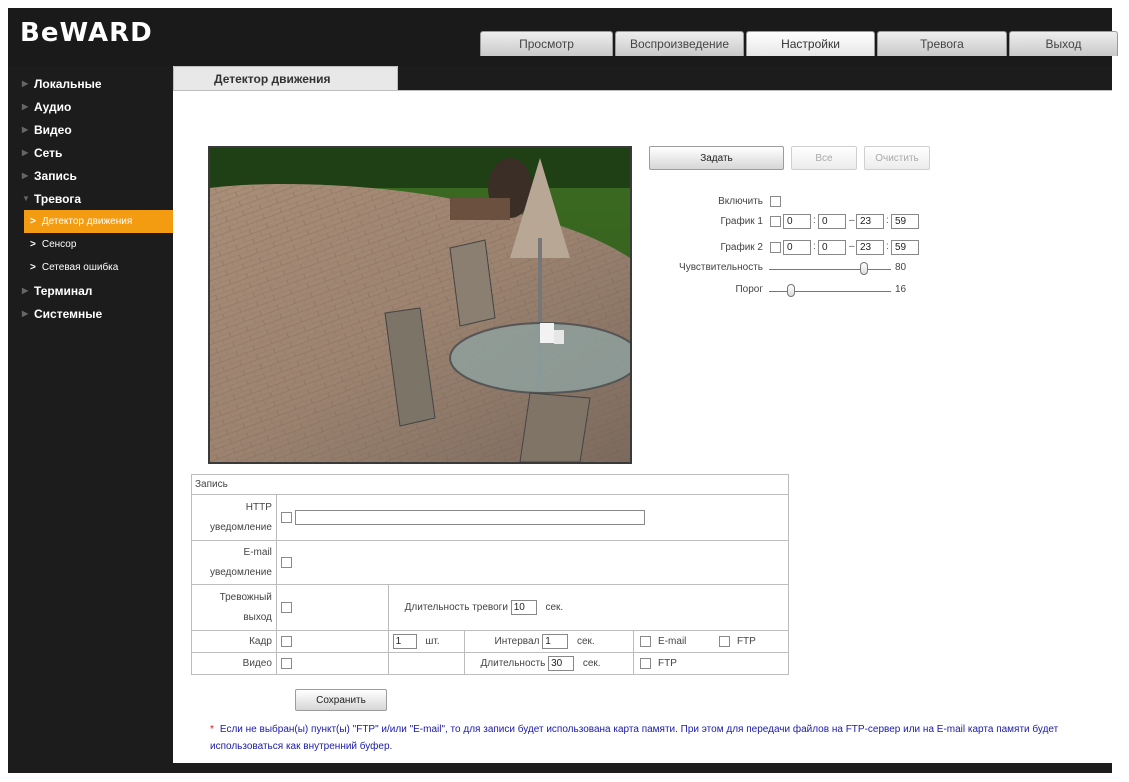 This screenshot has height=782, width=1129. What do you see at coordinates (864, 268) in the screenshot?
I see `sensitivity-slider-thumb` at bounding box center [864, 268].